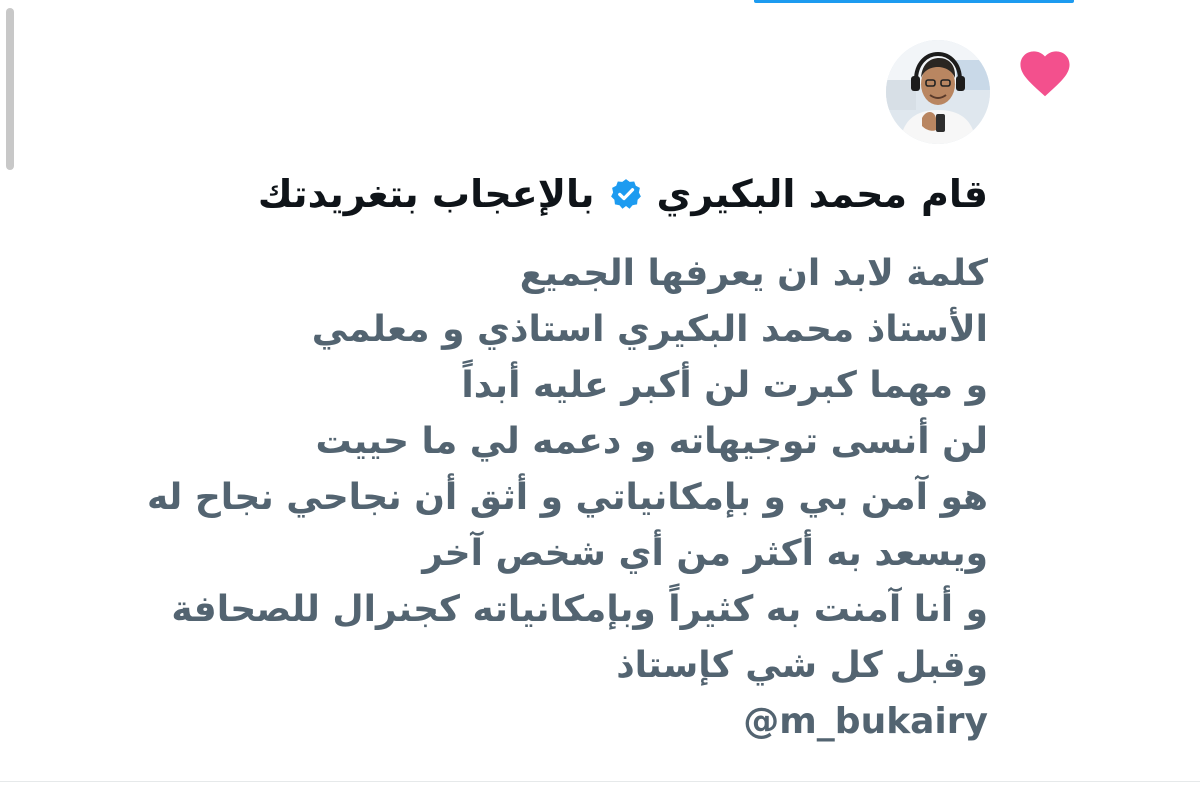 The height and width of the screenshot is (799, 1200). I want to click on notification-header: قام محمد البكيري بالإعجاب بتغريدتك, so click(623, 194).